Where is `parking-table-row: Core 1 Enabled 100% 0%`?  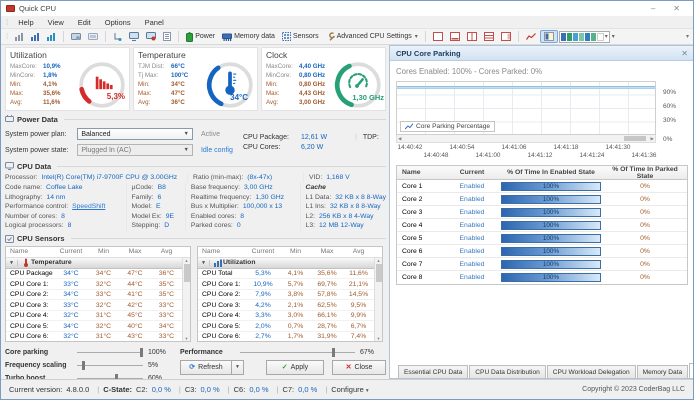
parking-table-row: Core 1 Enabled 100% 0% is located at coordinates (542, 186).